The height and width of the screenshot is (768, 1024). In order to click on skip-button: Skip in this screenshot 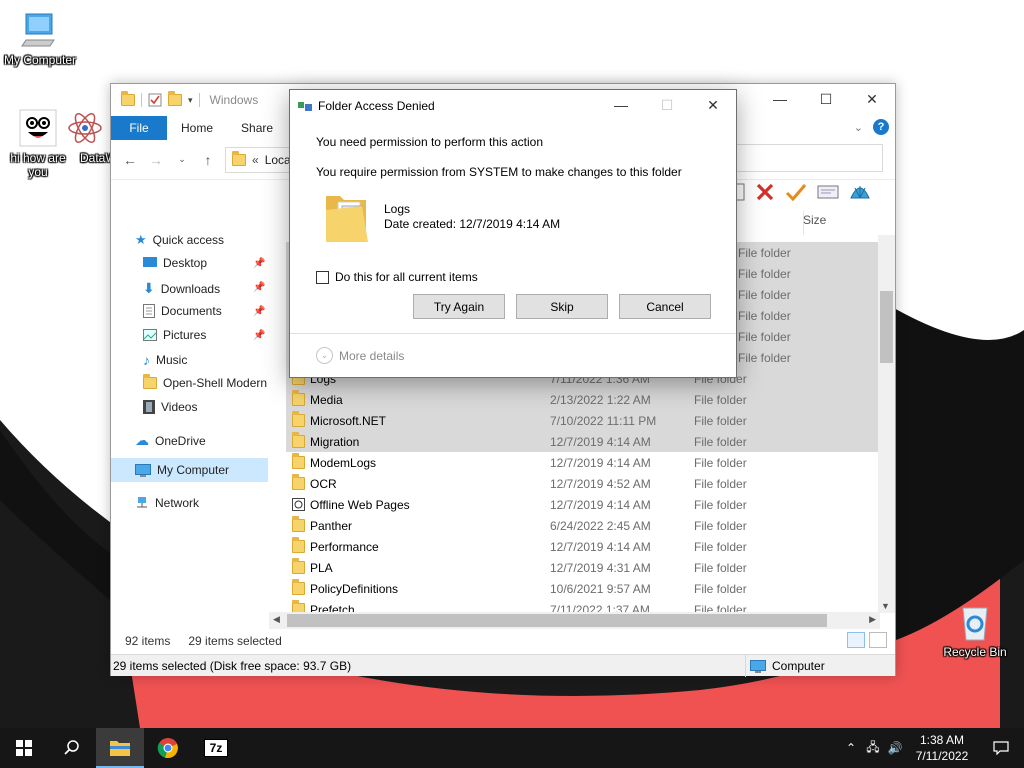, I will do `click(562, 306)`.